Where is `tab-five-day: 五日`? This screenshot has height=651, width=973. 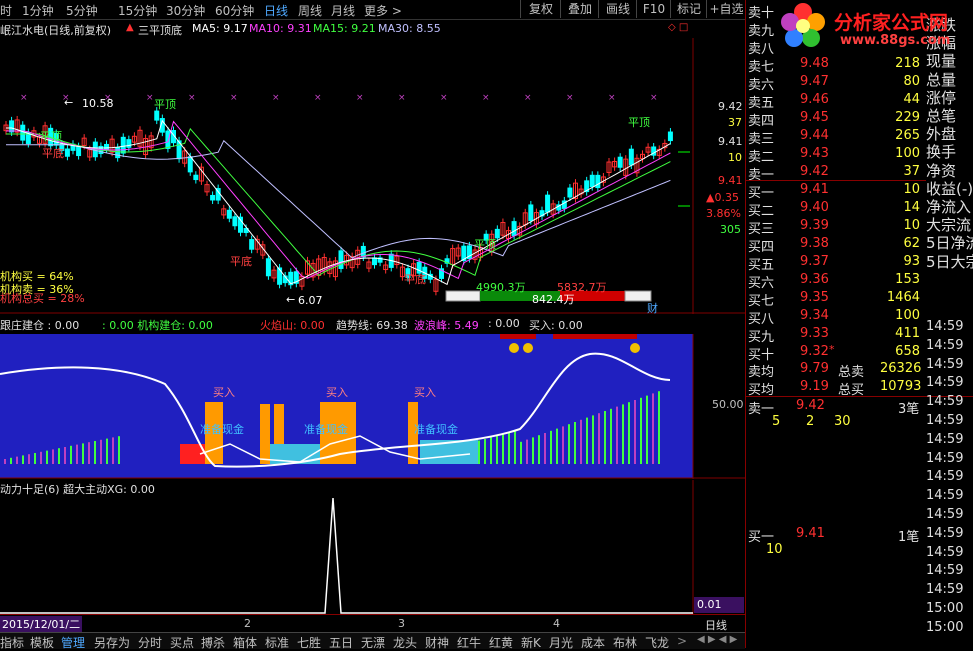
tab-five-day: 五日 is located at coordinates (341, 642).